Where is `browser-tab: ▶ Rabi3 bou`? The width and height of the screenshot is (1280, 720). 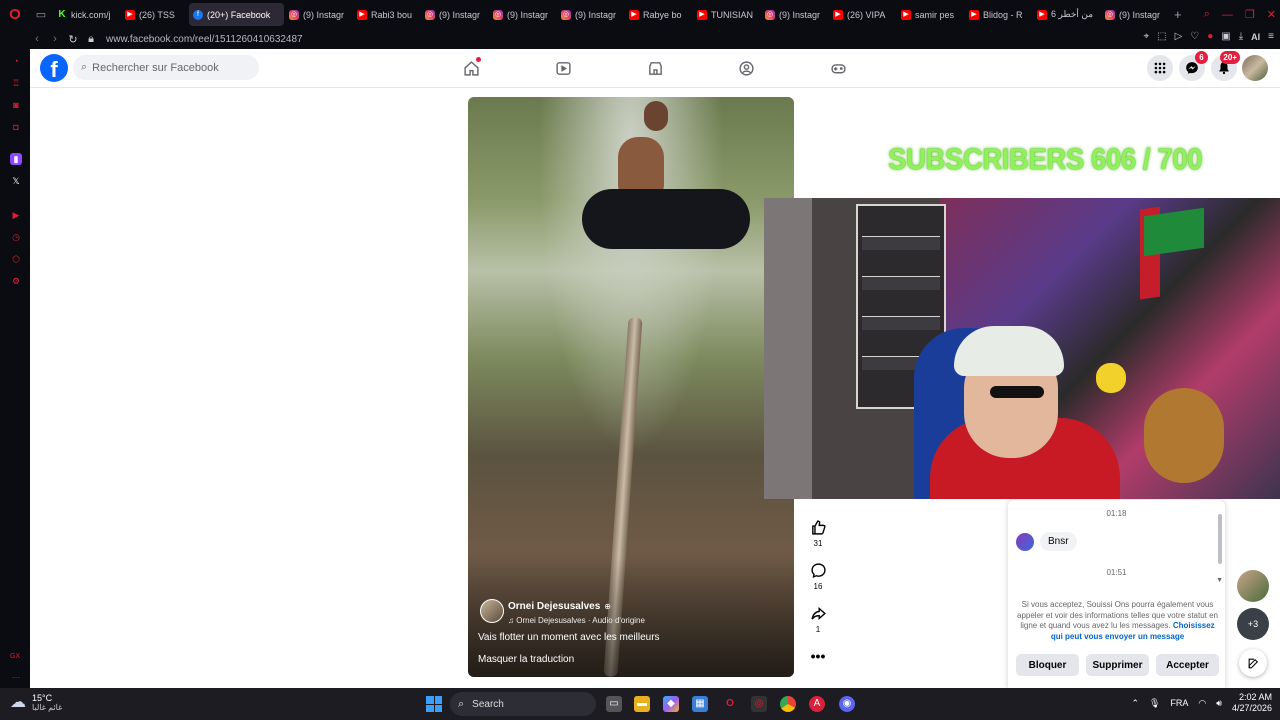
browser-tab: ▶ Rabi3 bou is located at coordinates (386, 14).